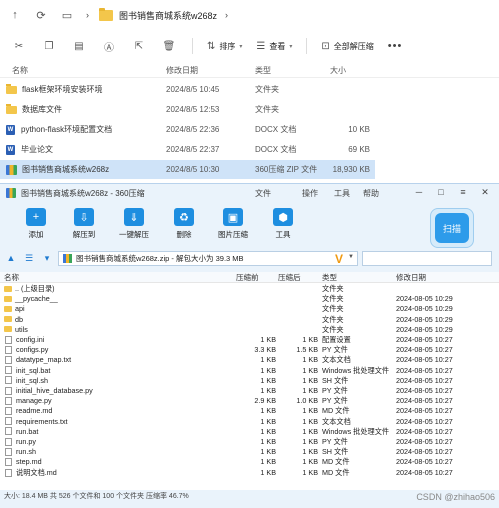 The image size is (499, 508). What do you see at coordinates (371, 193) in the screenshot?
I see `menu-help: 帮助` at bounding box center [371, 193].